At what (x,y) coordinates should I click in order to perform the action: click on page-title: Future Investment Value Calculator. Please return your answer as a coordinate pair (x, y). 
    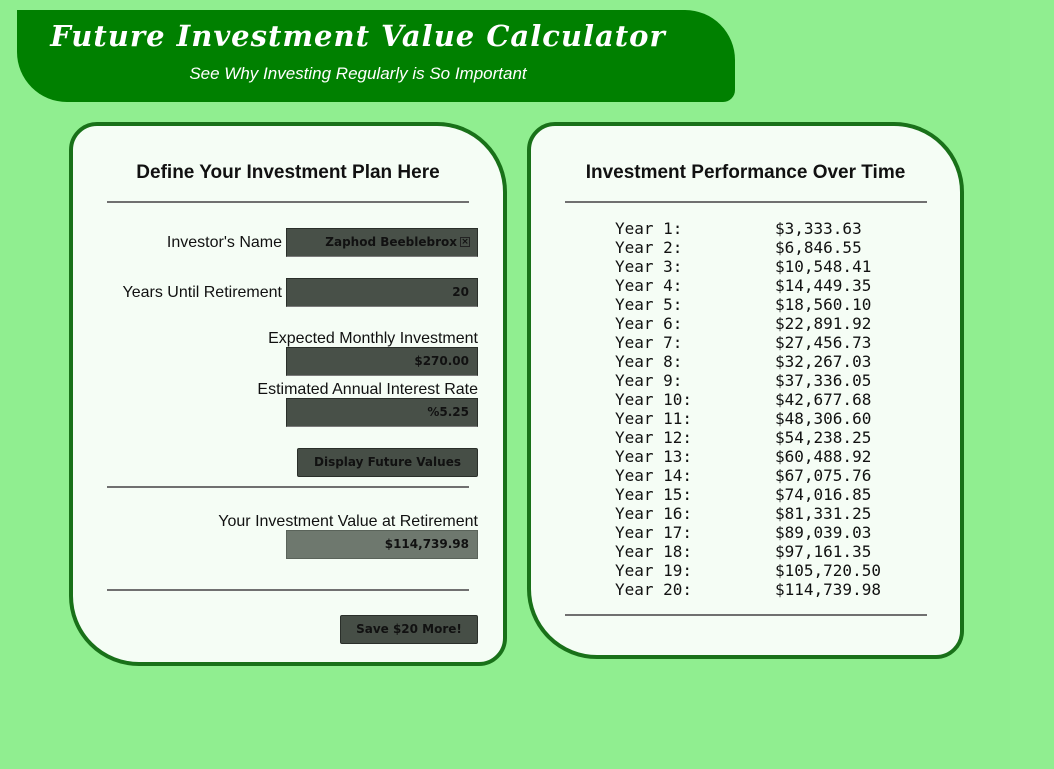
    Looking at the image, I should click on (358, 36).